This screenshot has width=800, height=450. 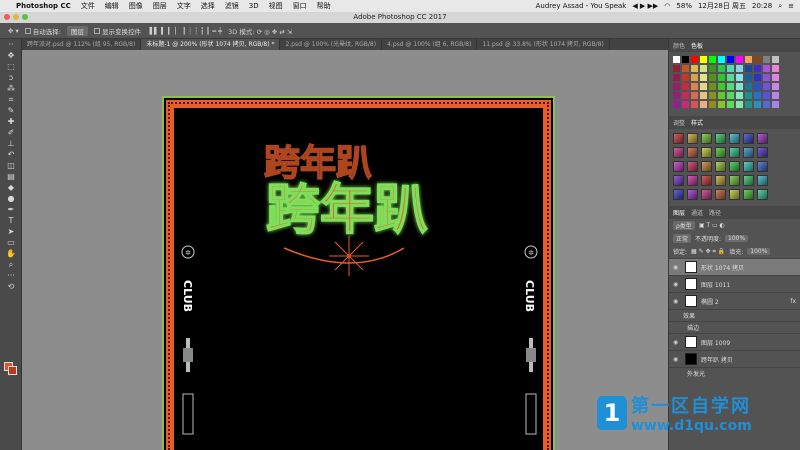 What do you see at coordinates (11, 165) in the screenshot?
I see `eraser-tool-icon: ◫` at bounding box center [11, 165].